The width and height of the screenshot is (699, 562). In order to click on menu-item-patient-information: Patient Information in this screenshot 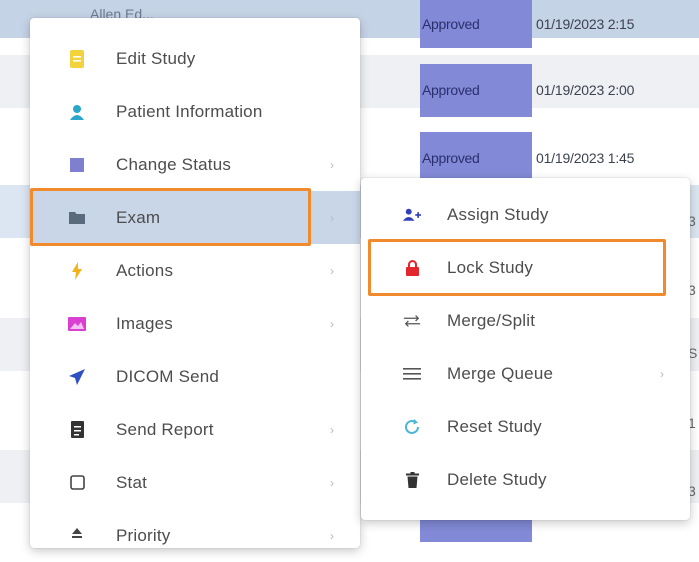, I will do `click(195, 111)`.